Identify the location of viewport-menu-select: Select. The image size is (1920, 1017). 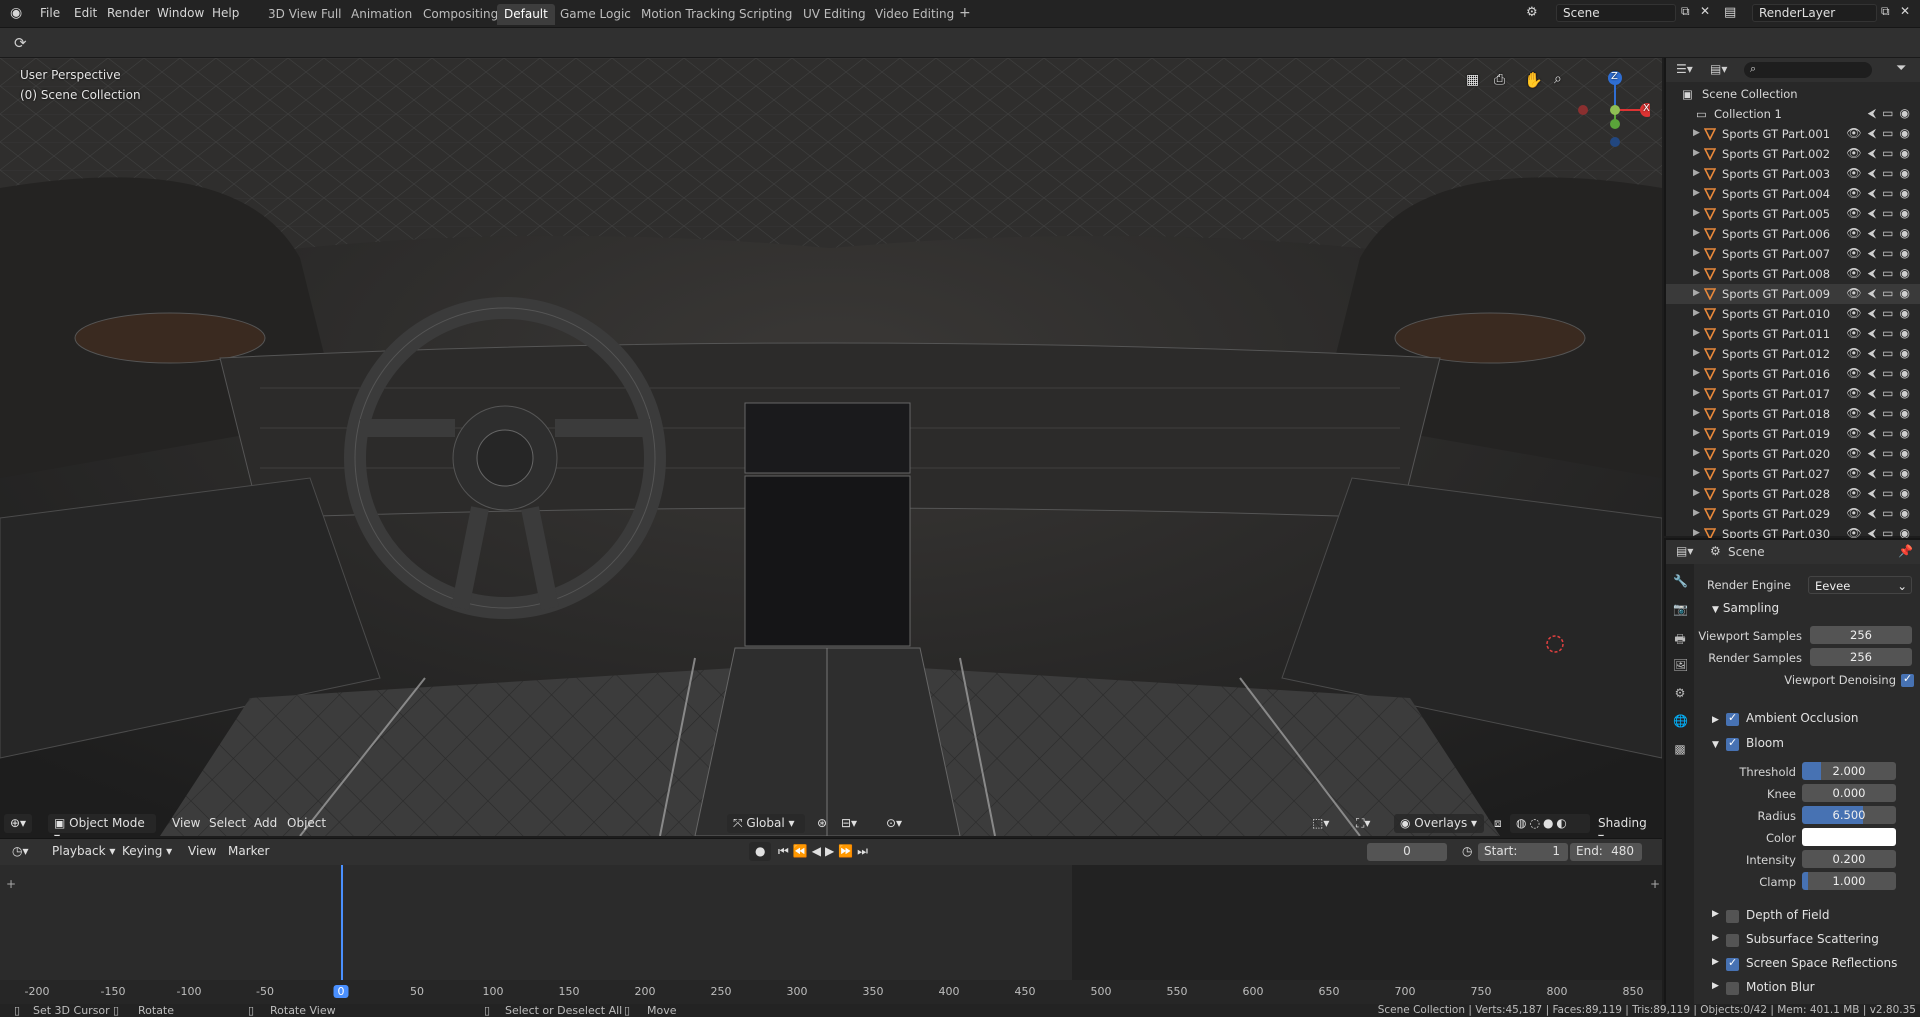
(227, 823).